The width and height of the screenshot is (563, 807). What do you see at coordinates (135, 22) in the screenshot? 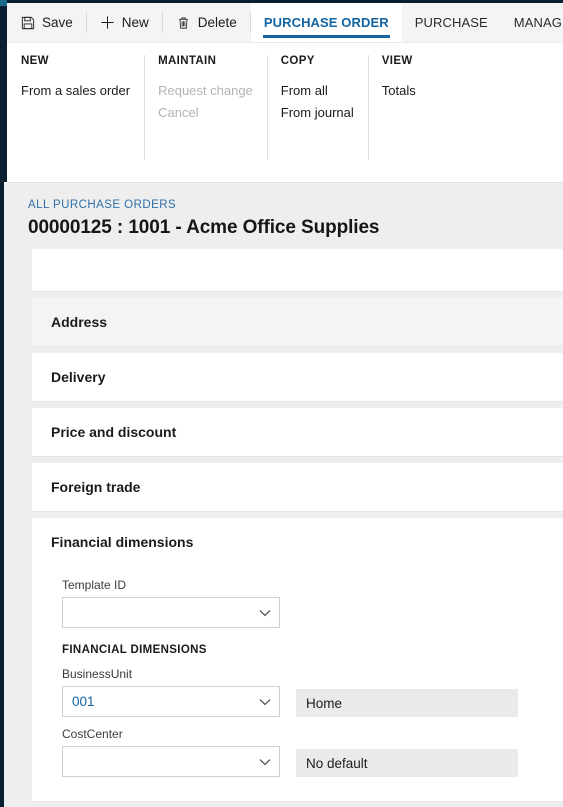
I see `new-button-label: New` at bounding box center [135, 22].